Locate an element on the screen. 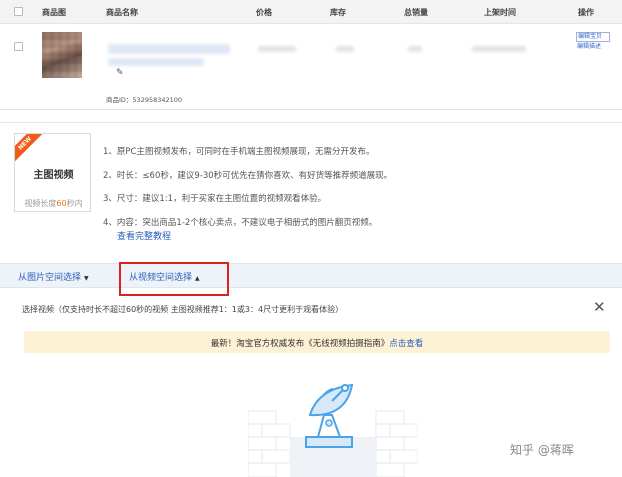 Image resolution: width=622 pixels, height=477 pixels. source-tab-bar: 从图片空间选择 ▼ 从视频空间选择 ▲ is located at coordinates (311, 275).